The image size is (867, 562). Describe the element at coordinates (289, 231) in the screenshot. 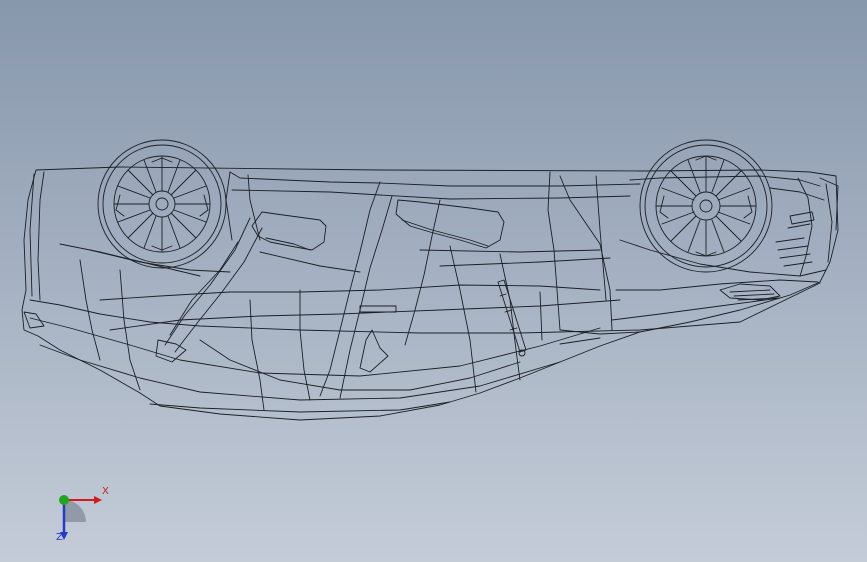

I see `front-seat-shape` at that location.